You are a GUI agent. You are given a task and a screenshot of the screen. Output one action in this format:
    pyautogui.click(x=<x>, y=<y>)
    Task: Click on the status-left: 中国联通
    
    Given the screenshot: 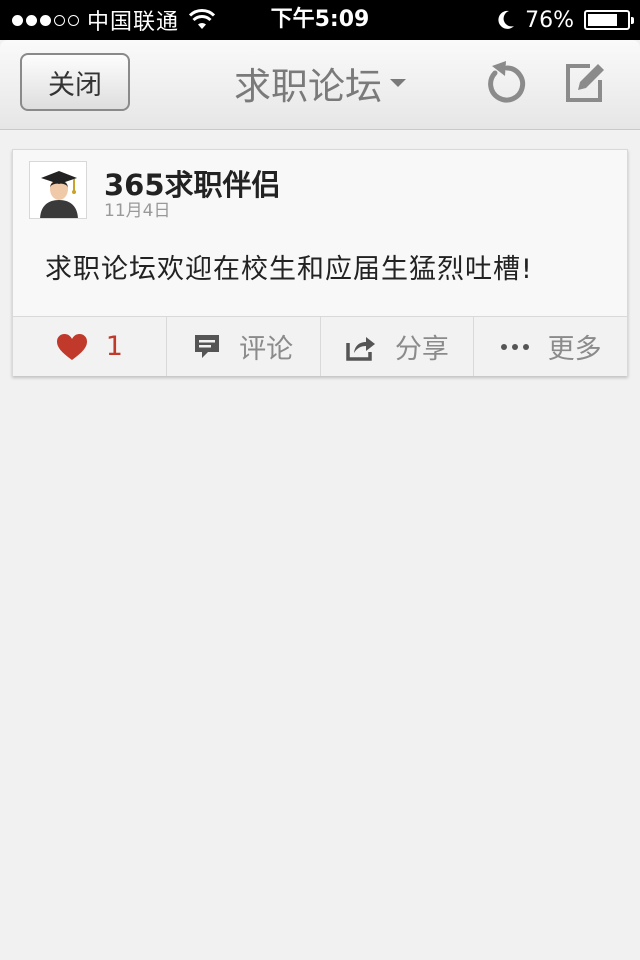 What is the action you would take?
    pyautogui.click(x=114, y=20)
    